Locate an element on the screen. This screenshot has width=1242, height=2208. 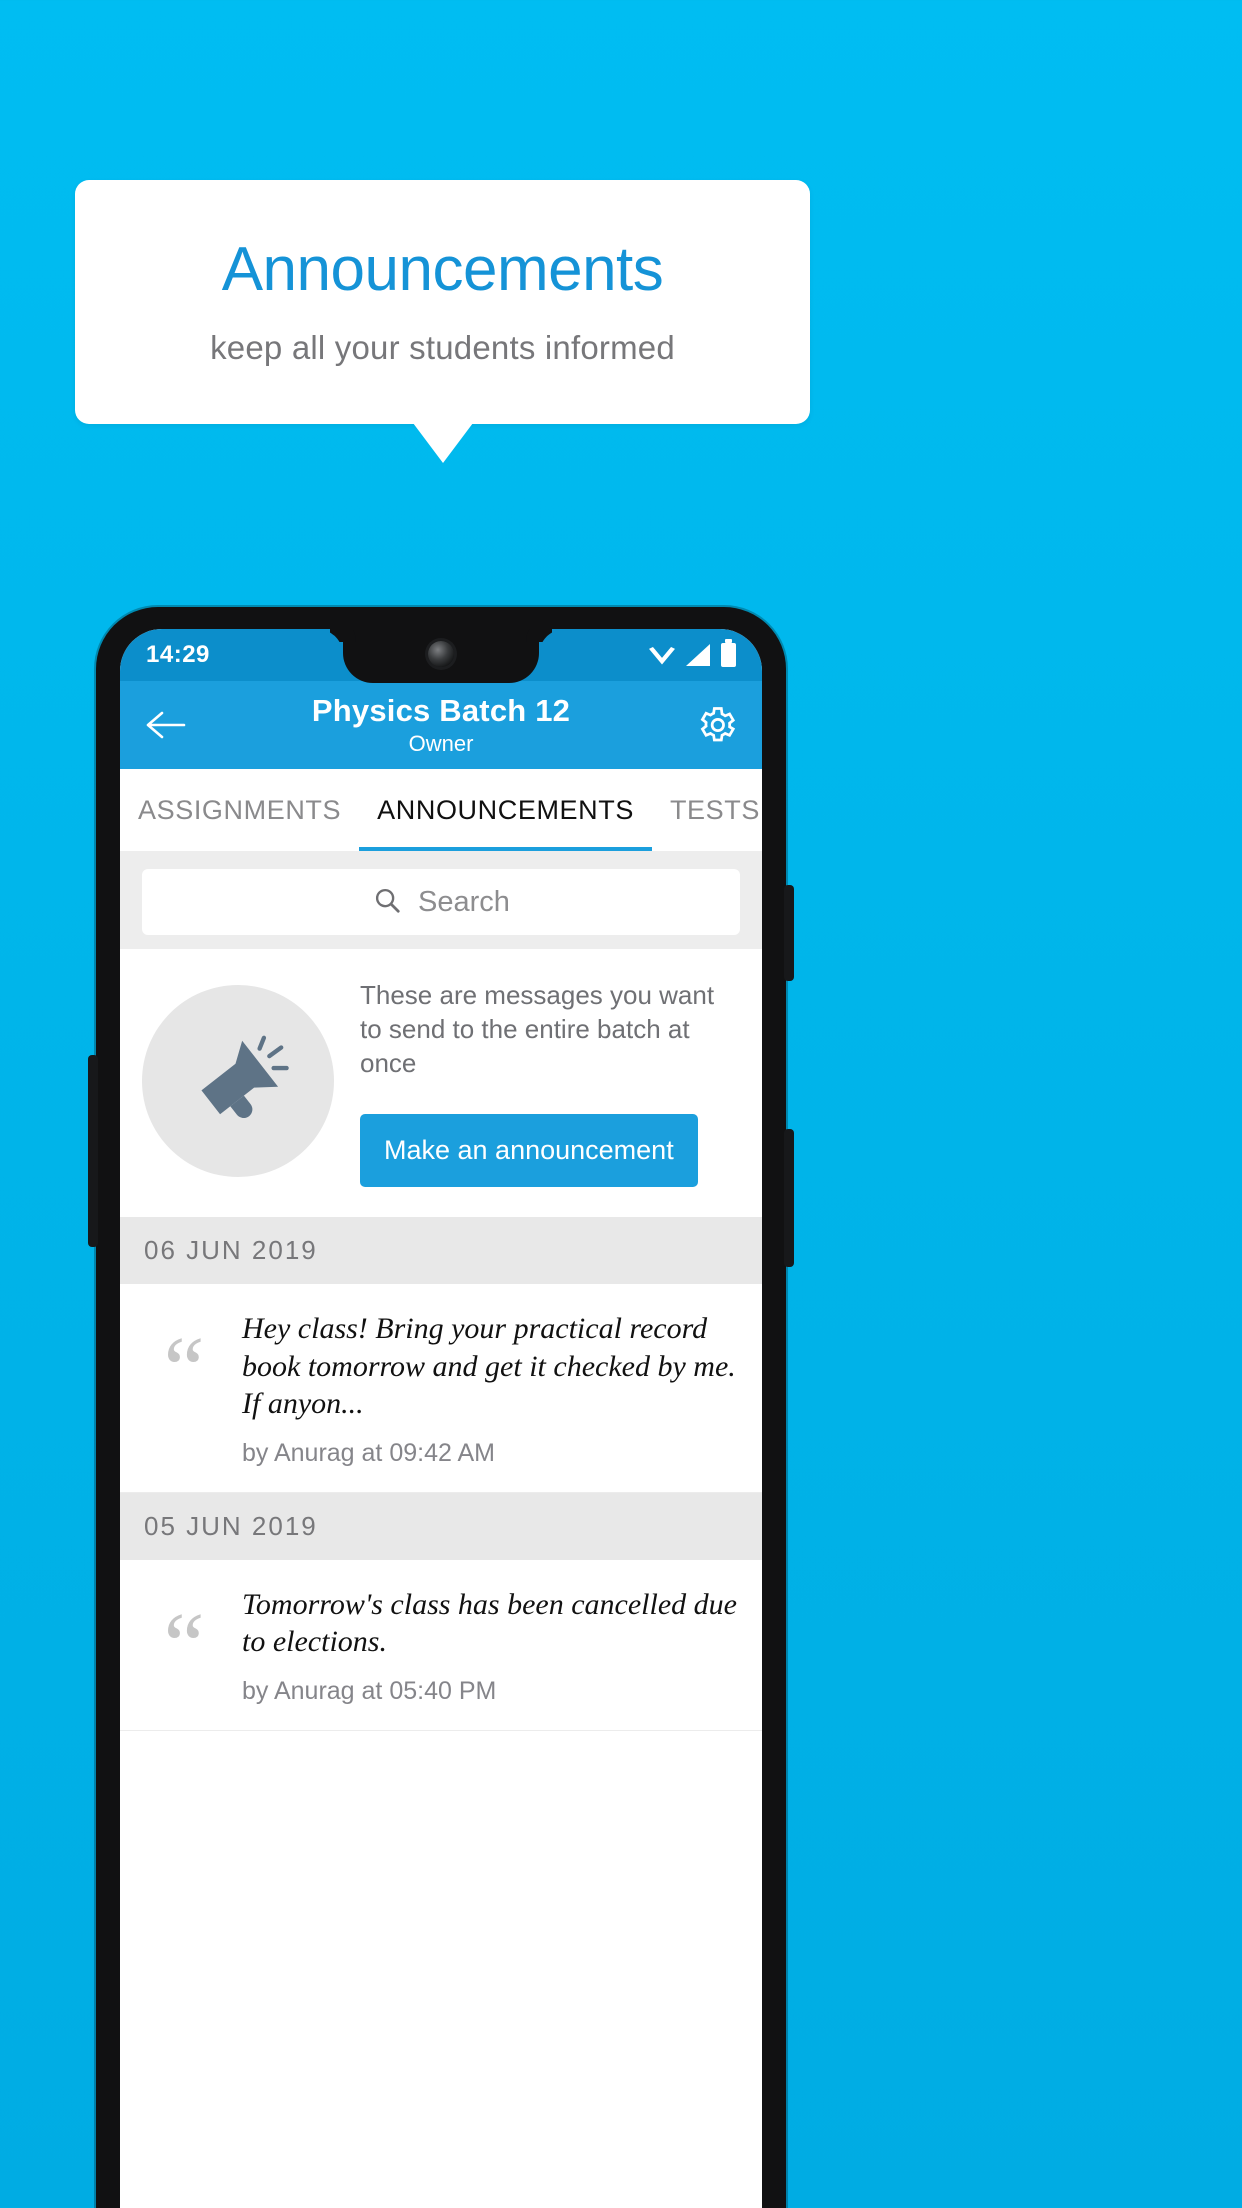
phone-notch is located at coordinates (441, 656).